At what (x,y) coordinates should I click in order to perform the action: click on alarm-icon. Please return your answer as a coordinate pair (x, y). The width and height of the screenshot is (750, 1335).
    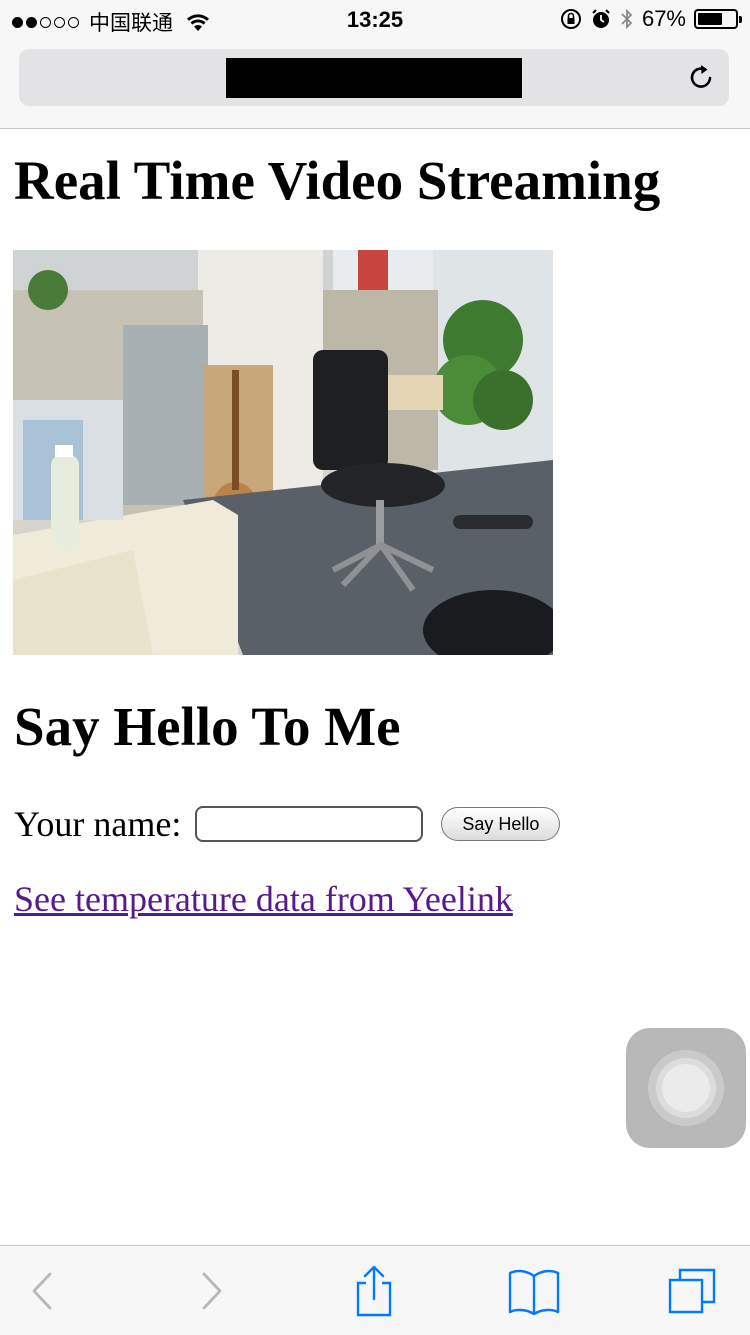
    Looking at the image, I should click on (601, 18).